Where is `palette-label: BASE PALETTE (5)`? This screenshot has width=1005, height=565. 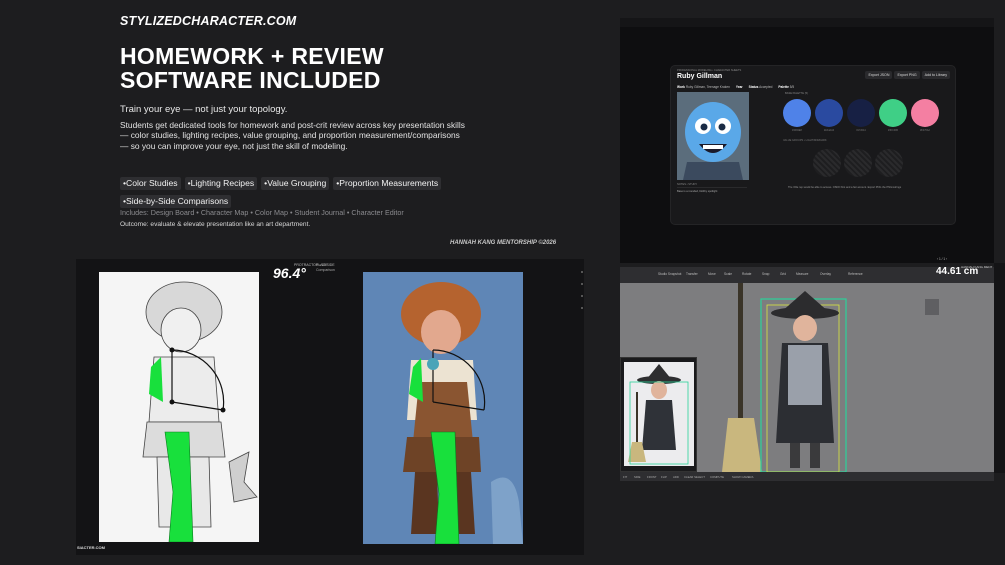
palette-label: BASE PALETTE (5) is located at coordinates (796, 93).